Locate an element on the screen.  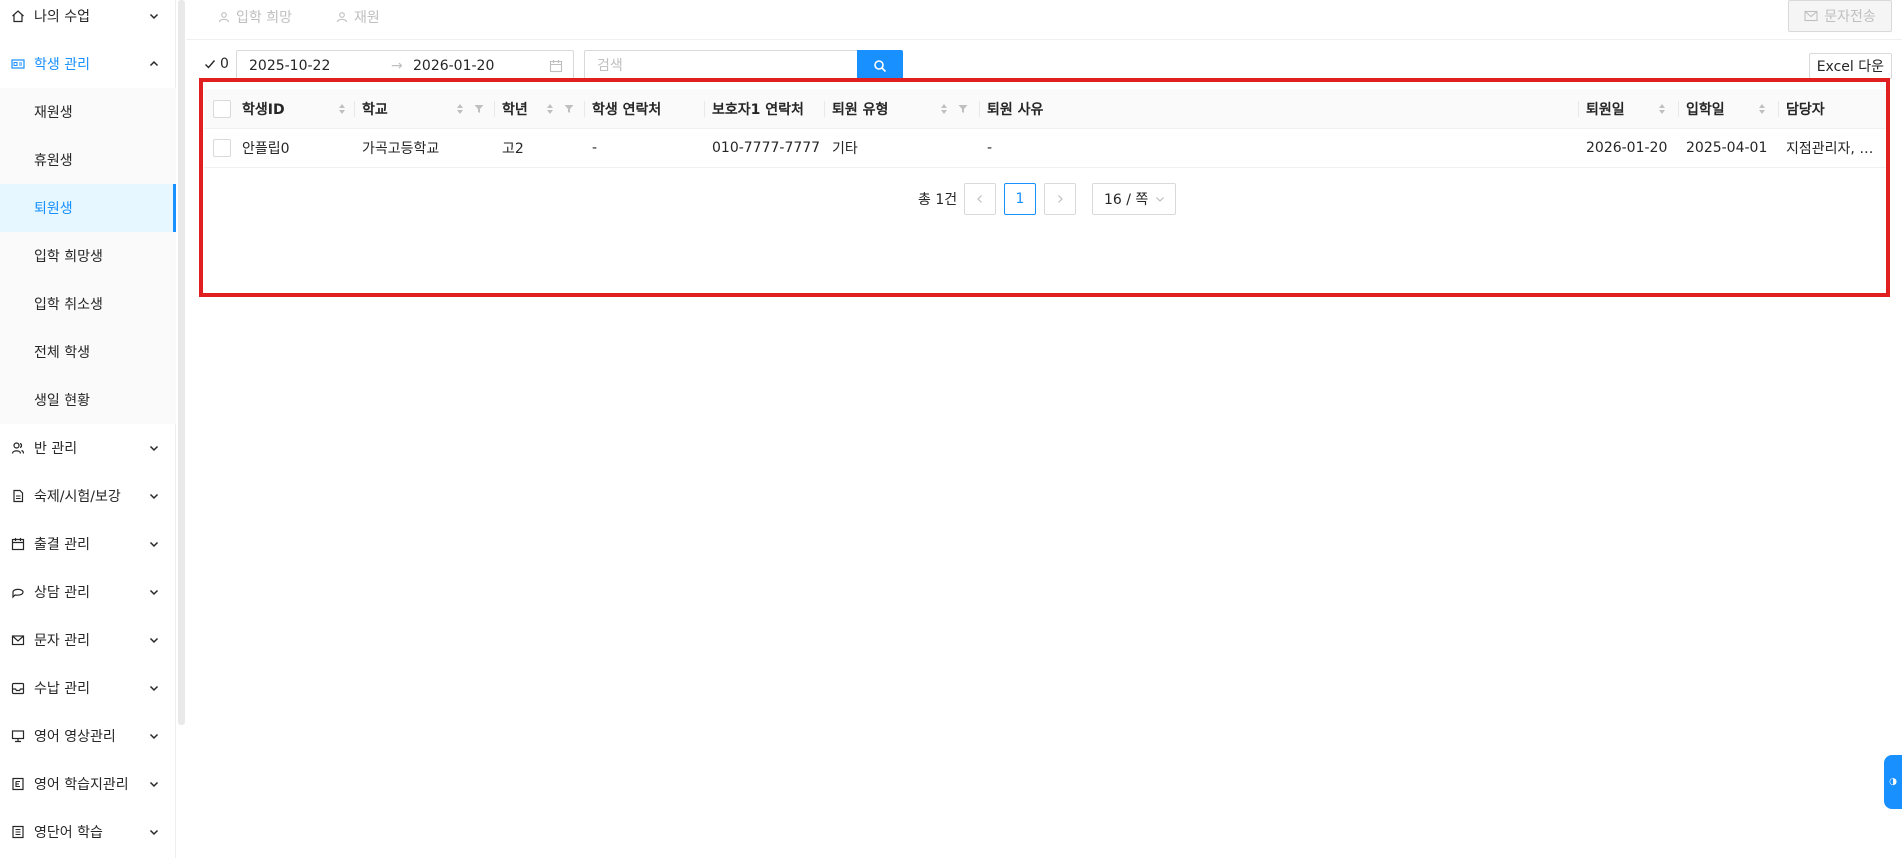
menu-english-worksheet: 영어 학습지관리 is located at coordinates (88, 784).